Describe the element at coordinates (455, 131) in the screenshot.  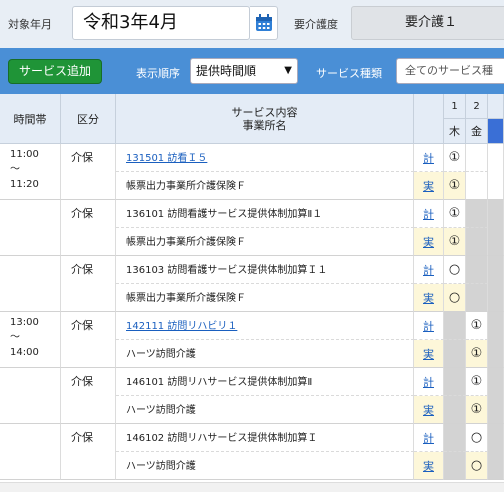
I see `header-day-dow: 木` at that location.